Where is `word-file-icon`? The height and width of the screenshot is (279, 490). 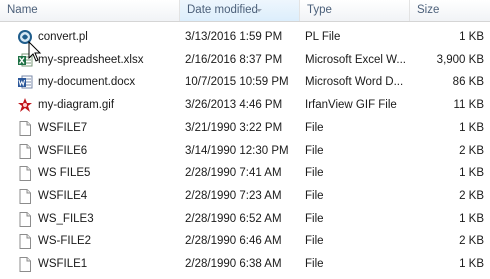
word-file-icon is located at coordinates (25, 82).